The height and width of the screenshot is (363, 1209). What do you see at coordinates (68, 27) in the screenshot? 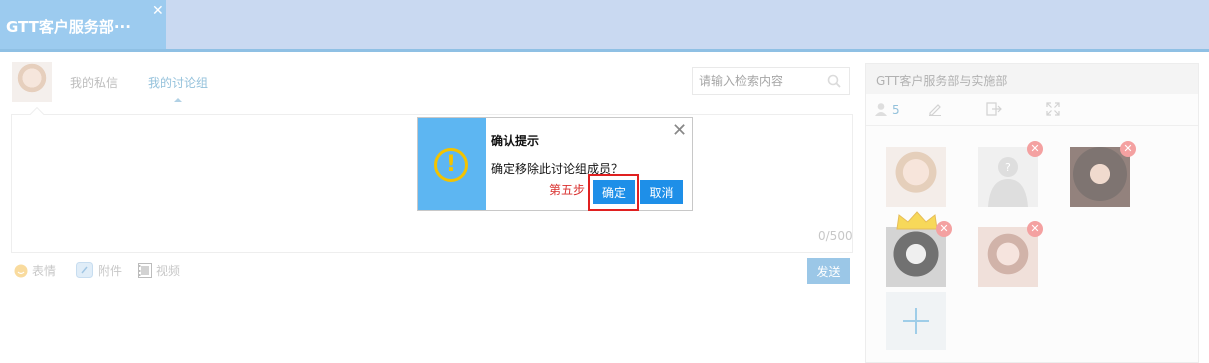
I see `tab-label: GTT客户服务部···` at bounding box center [68, 27].